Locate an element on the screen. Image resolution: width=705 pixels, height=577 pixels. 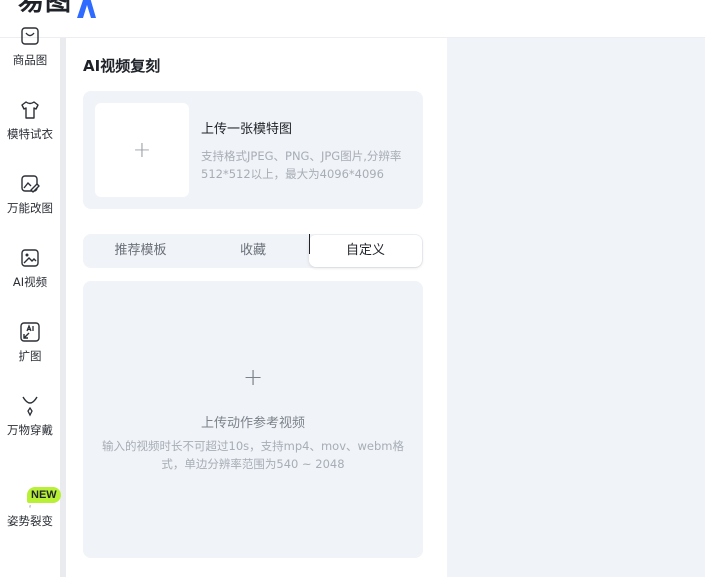
nav-item-image-edit: 万能改图 is located at coordinates (30, 203).